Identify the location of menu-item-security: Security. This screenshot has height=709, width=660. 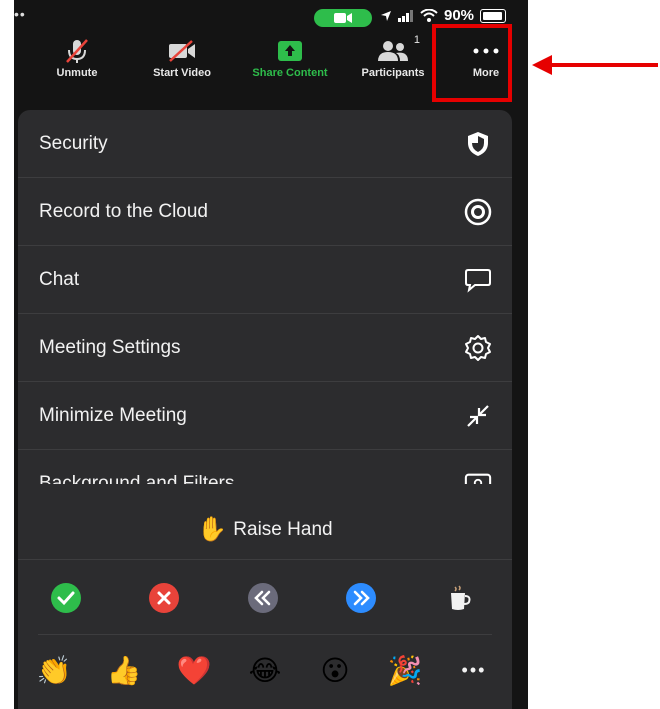
(265, 144).